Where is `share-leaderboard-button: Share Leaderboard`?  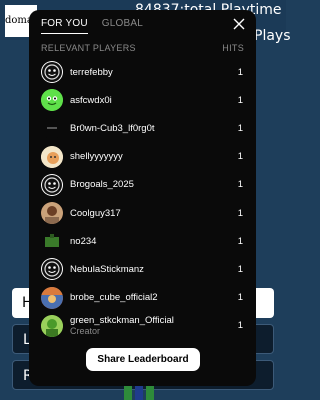
share-leaderboard-button: Share Leaderboard is located at coordinates (143, 359).